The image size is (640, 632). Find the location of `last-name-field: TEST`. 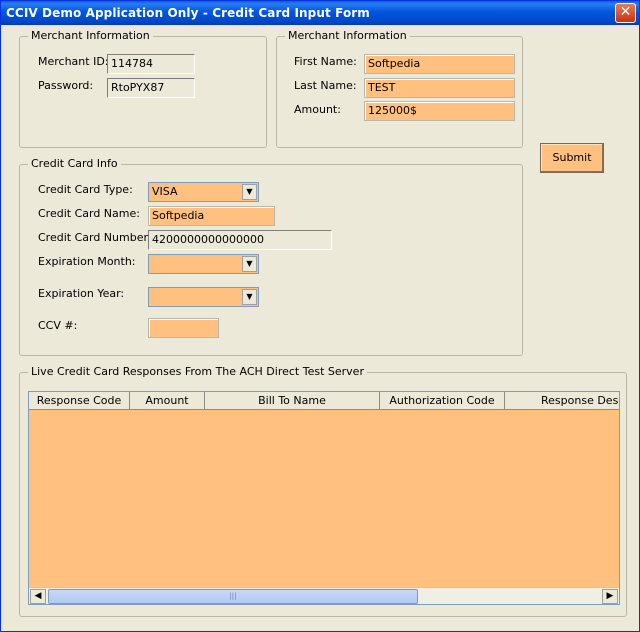

last-name-field: TEST is located at coordinates (439, 88).